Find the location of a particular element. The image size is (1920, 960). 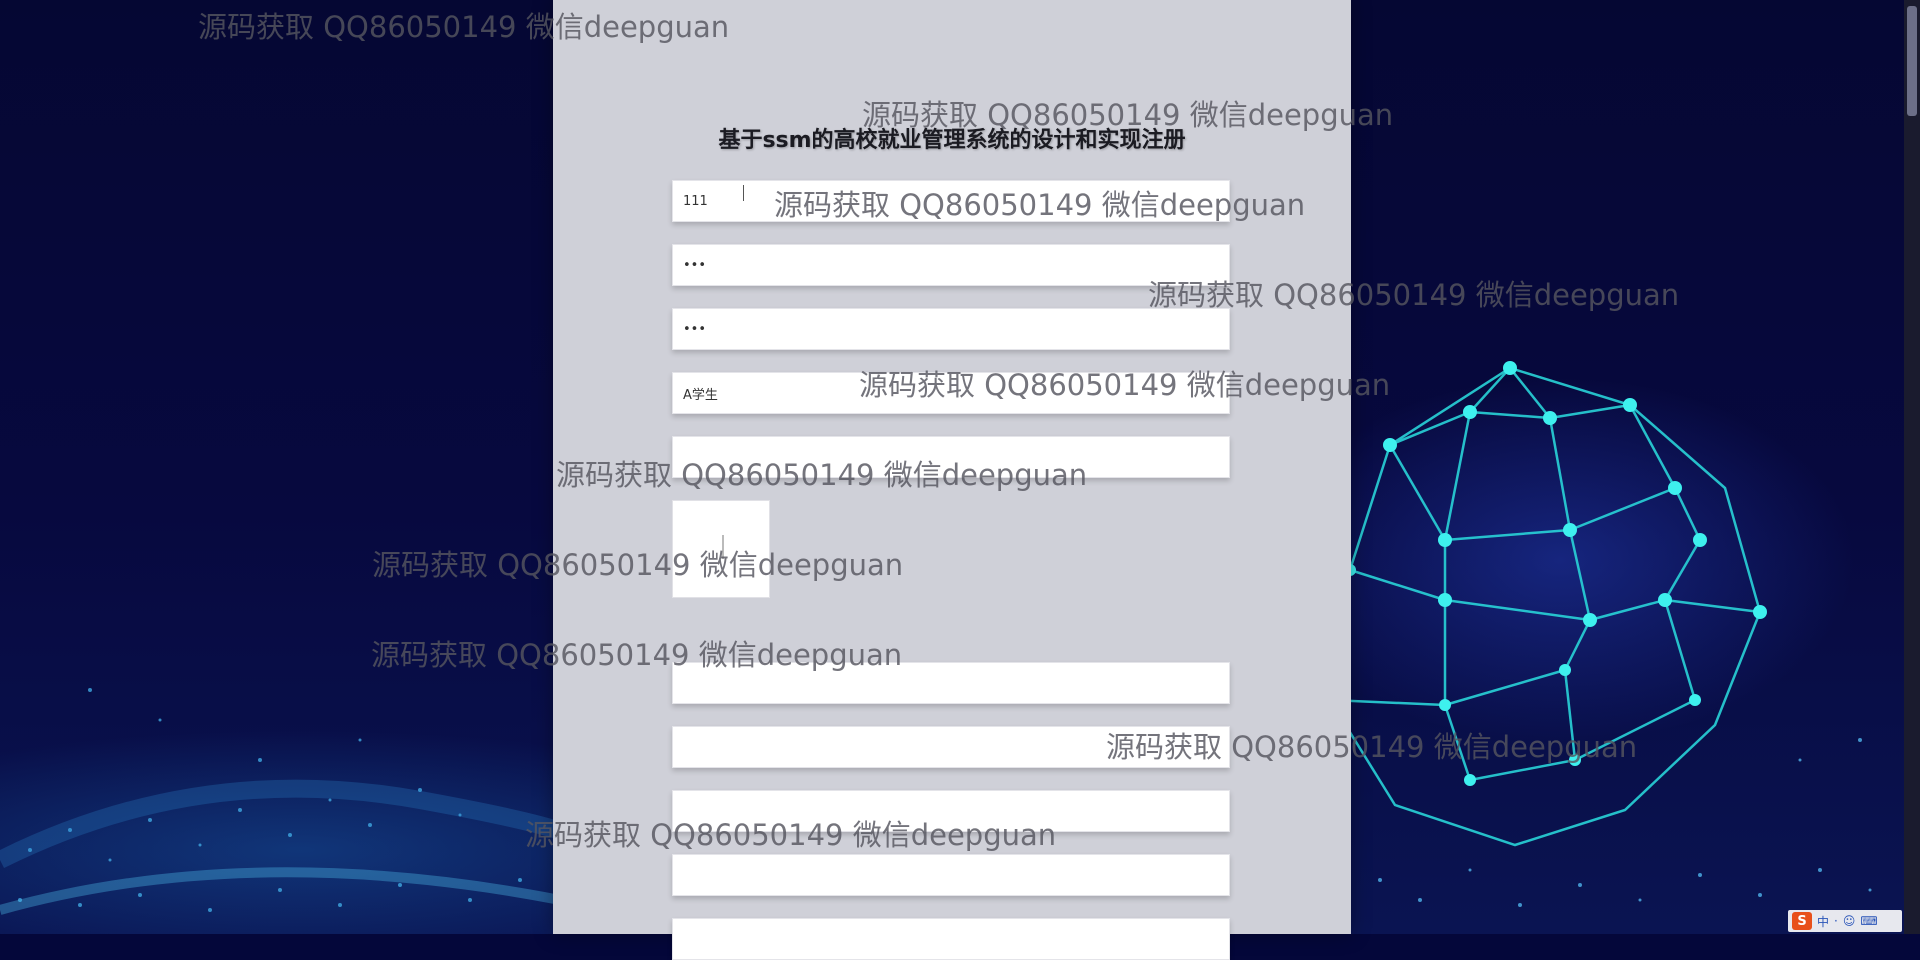

page-title: 基于ssm的高校就业管理系统的设计和实现注册 is located at coordinates (952, 140).